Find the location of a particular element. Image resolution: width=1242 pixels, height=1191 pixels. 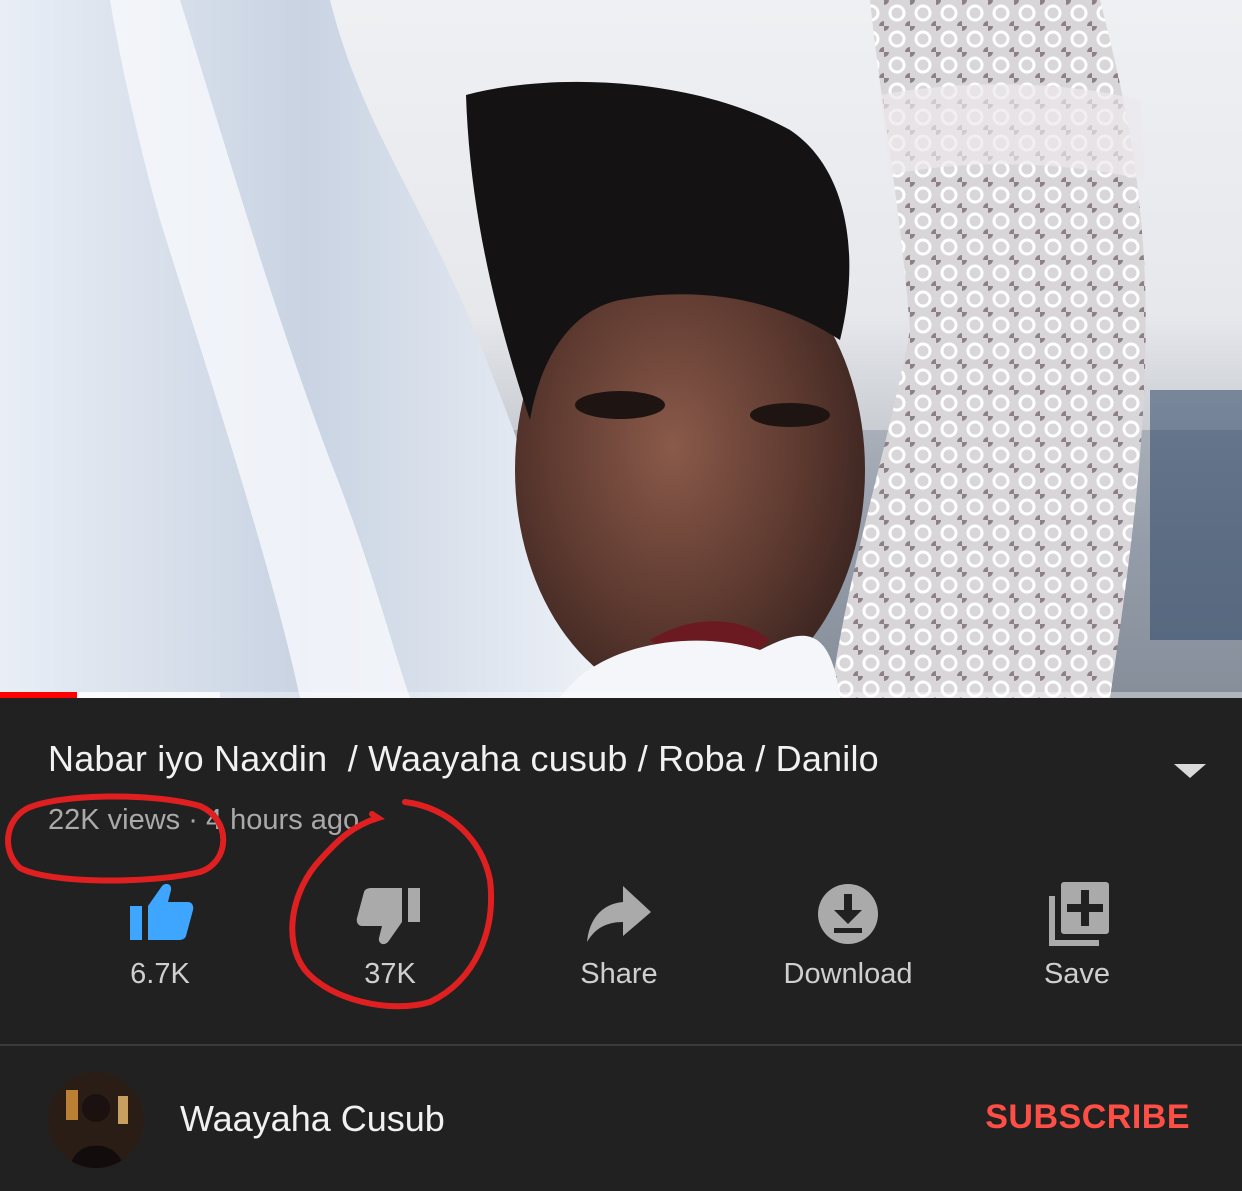

avatar-image is located at coordinates (96, 1120).